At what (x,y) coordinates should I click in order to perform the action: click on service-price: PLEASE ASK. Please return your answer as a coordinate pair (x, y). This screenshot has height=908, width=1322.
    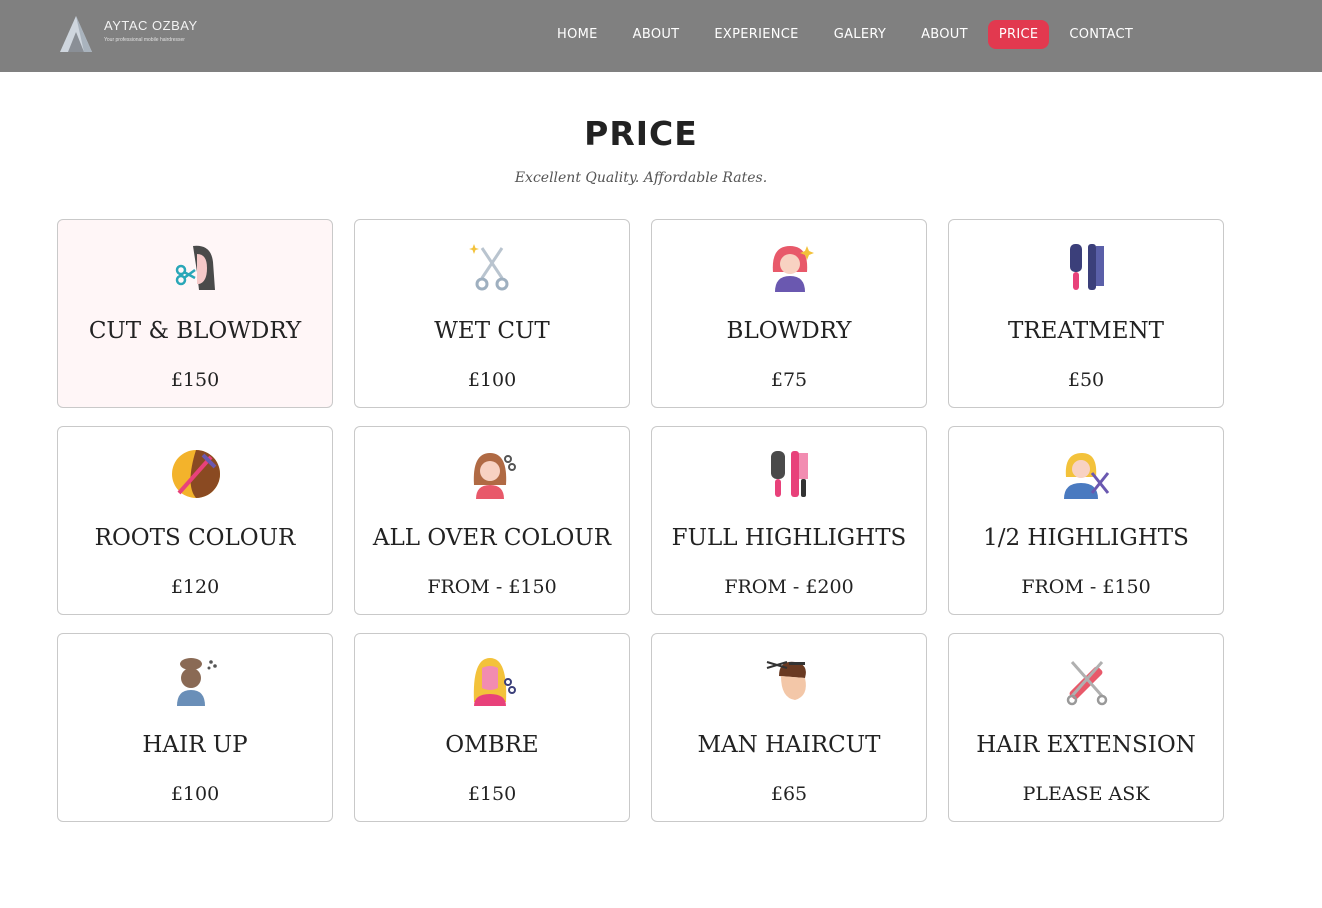
    Looking at the image, I should click on (1086, 794).